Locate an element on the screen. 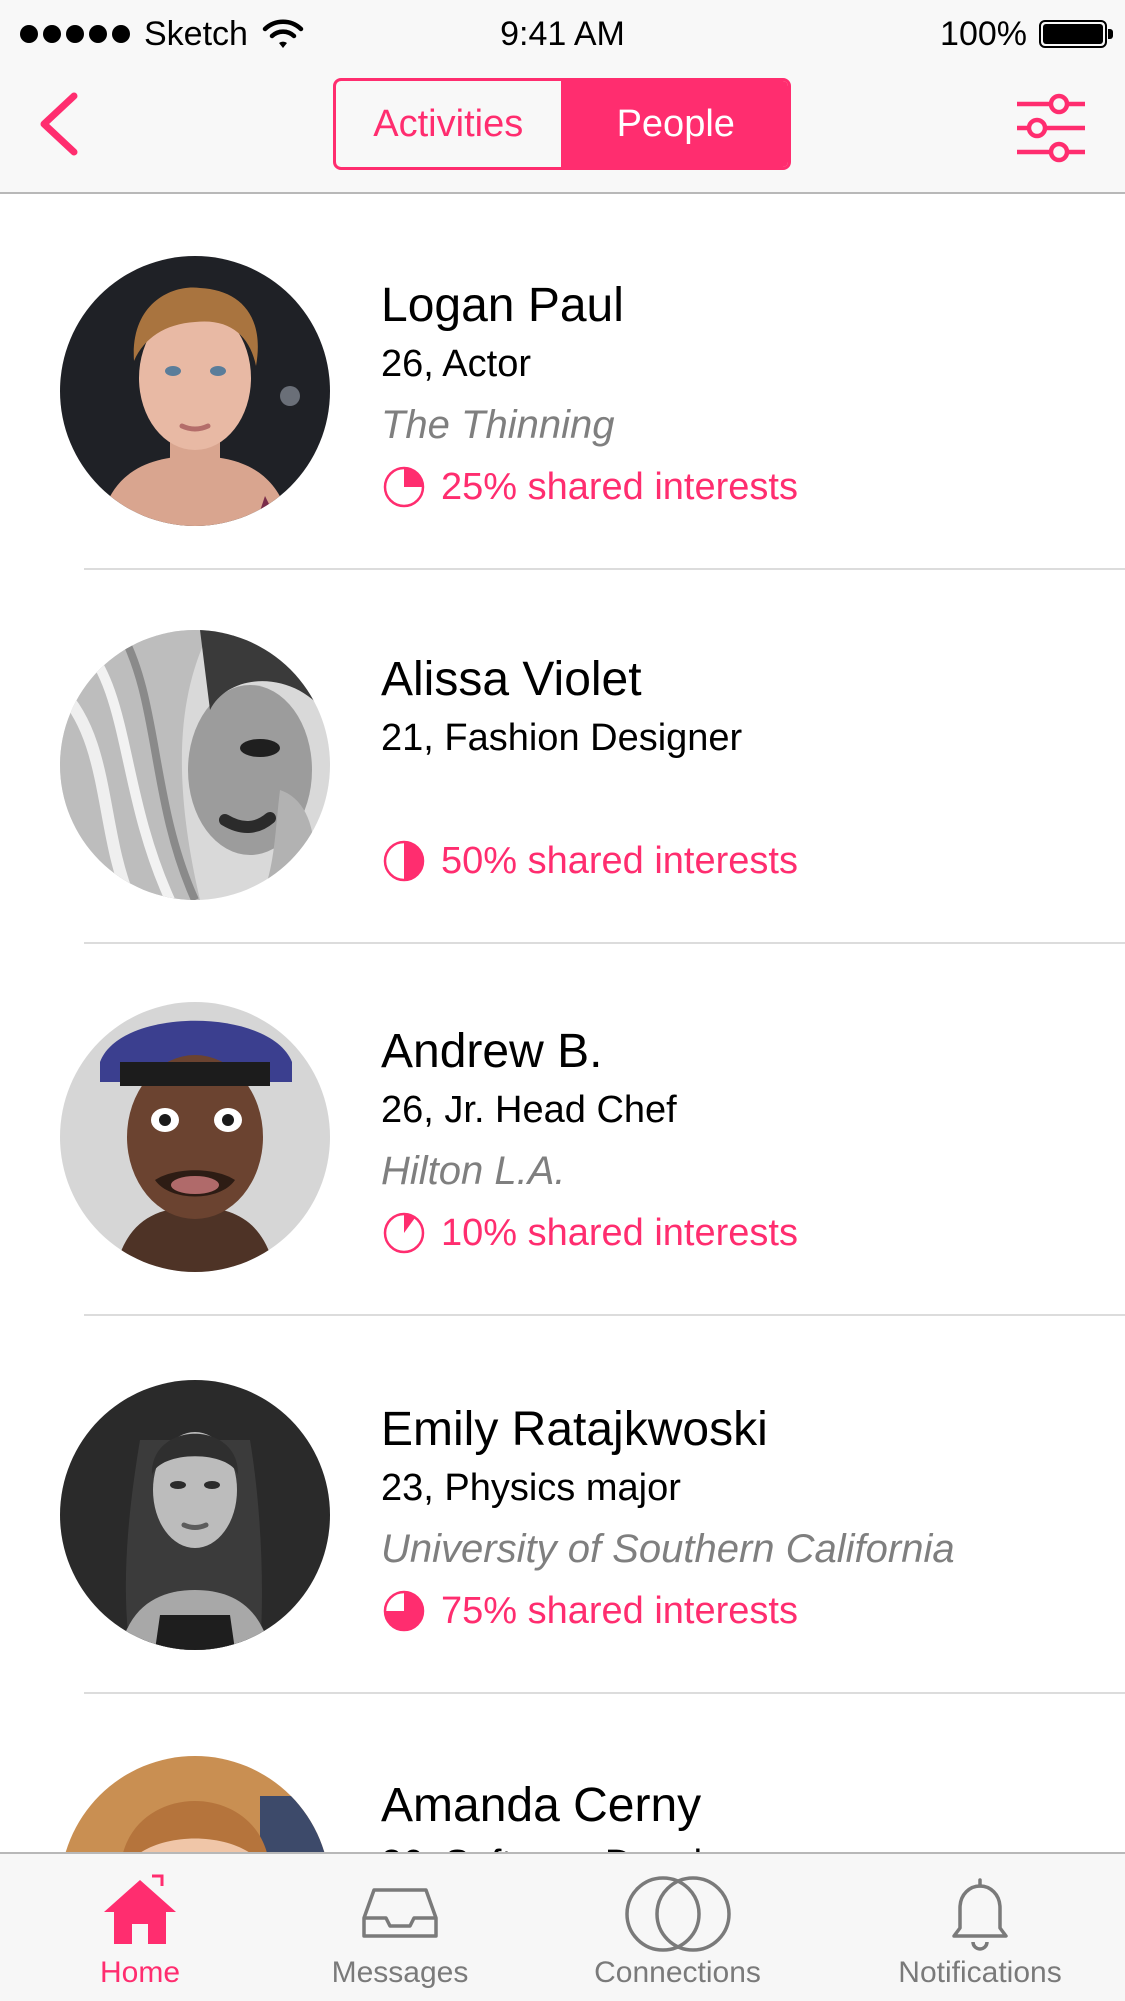  person-subtitle: 26, Software Developer is located at coordinates (741, 1843).